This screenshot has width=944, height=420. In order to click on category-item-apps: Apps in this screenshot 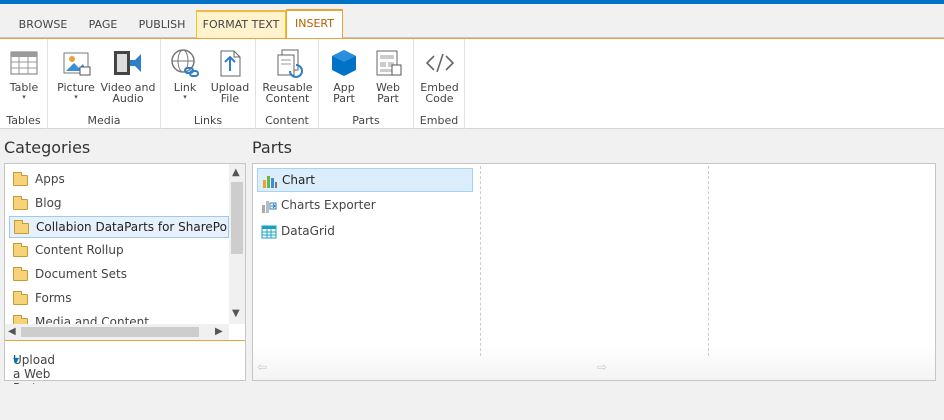, I will do `click(119, 180)`.